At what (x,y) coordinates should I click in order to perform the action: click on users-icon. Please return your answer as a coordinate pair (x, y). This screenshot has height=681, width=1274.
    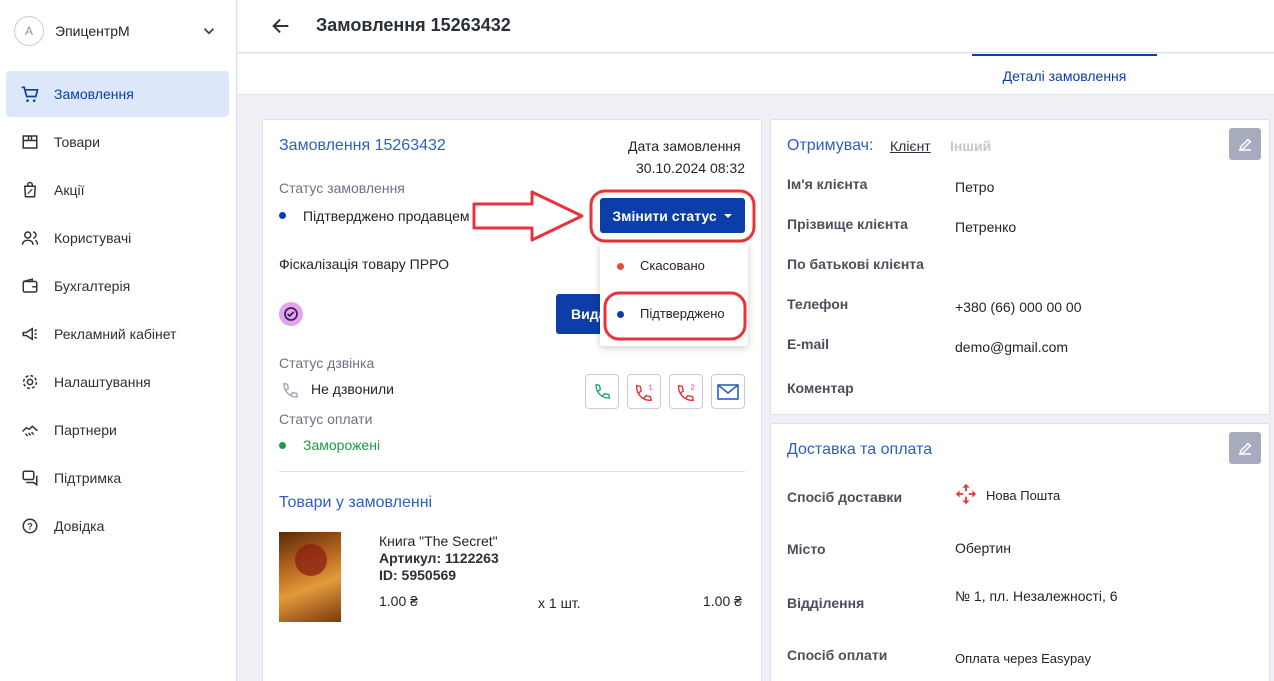
    Looking at the image, I should click on (30, 238).